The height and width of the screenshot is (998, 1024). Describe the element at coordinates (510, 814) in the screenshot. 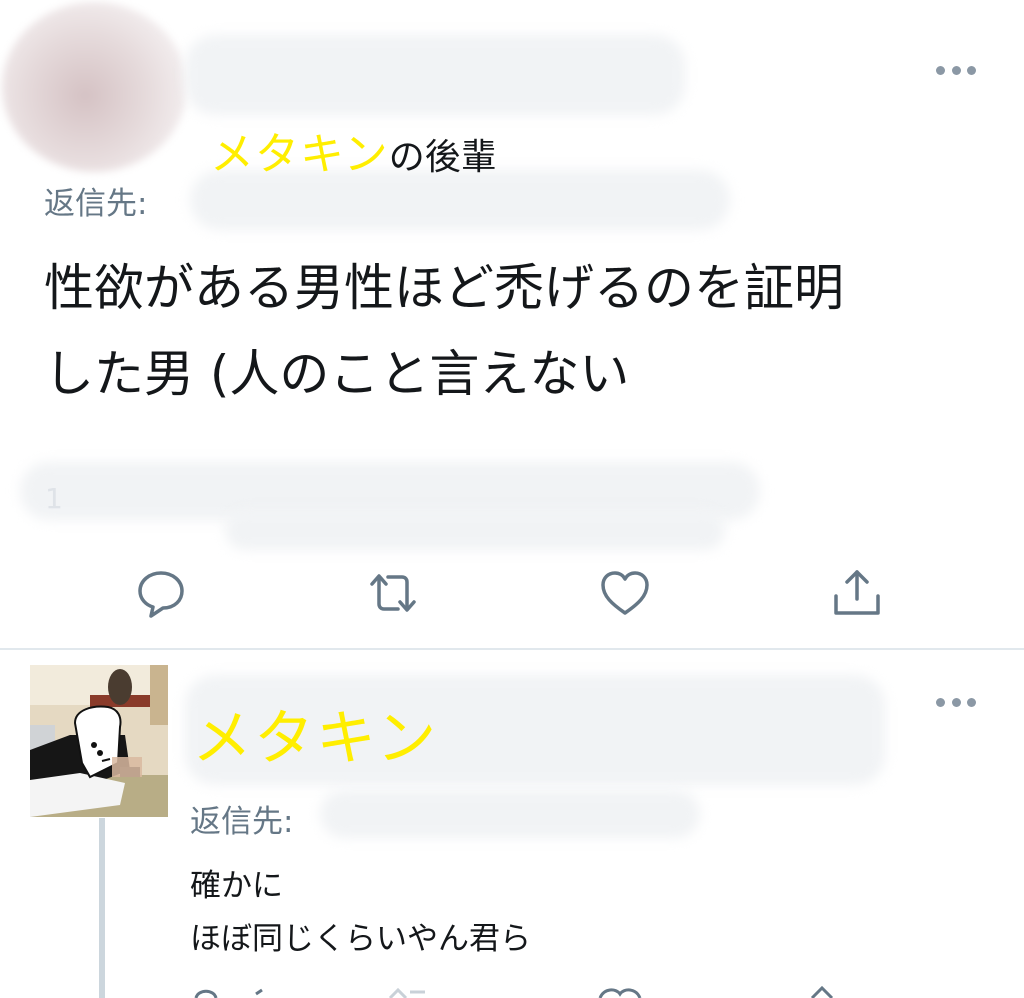

I see `redacted-reply-target-blur` at that location.